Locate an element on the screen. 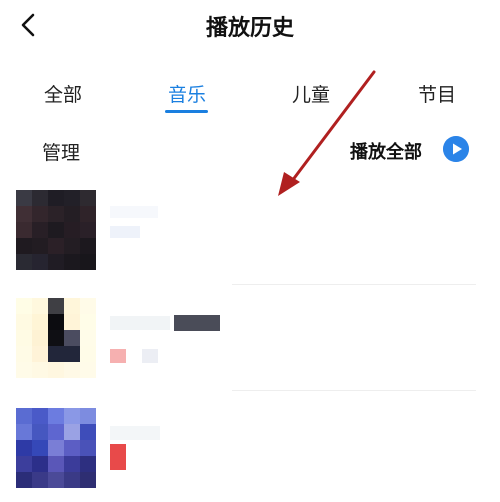 The image size is (500, 502). annotation-arrow is located at coordinates (327, 133).